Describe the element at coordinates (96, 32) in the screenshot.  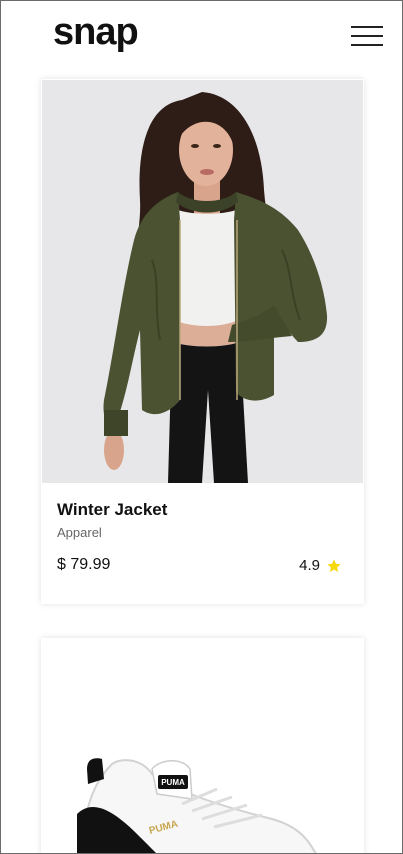
I see `snap-logo: snap` at that location.